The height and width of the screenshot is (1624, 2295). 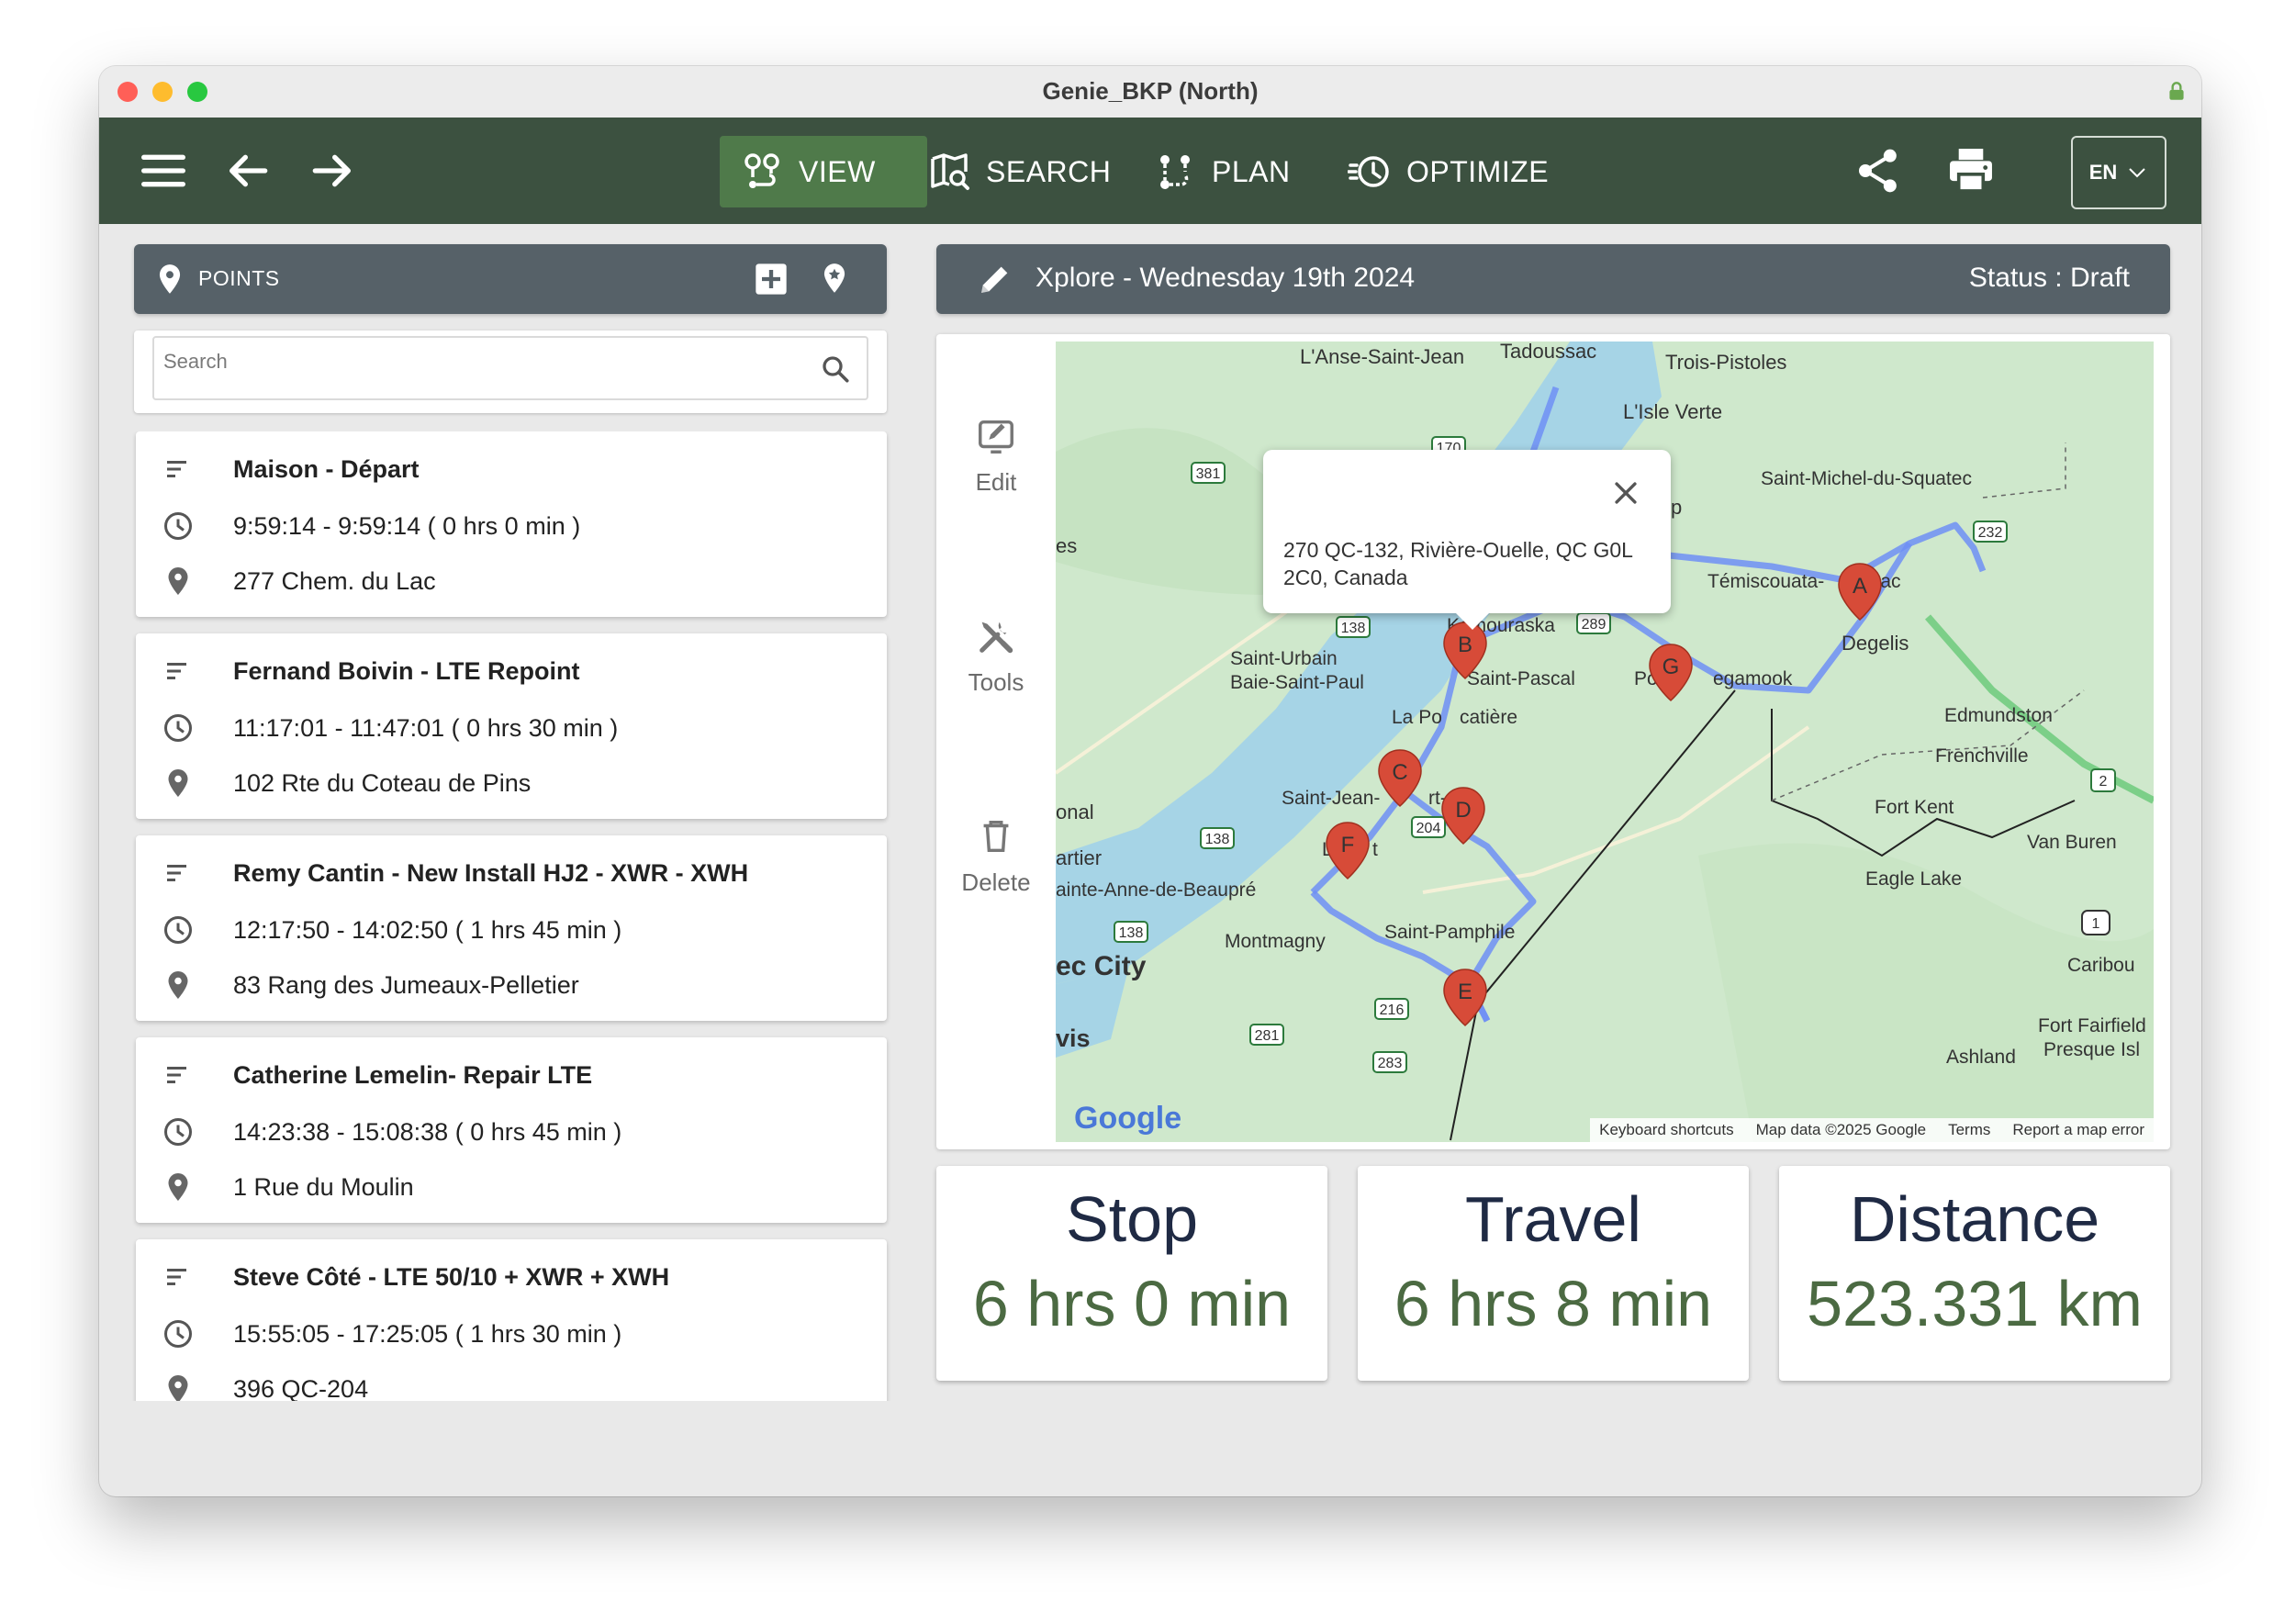 What do you see at coordinates (996, 882) in the screenshot?
I see `delete-label: Delete` at bounding box center [996, 882].